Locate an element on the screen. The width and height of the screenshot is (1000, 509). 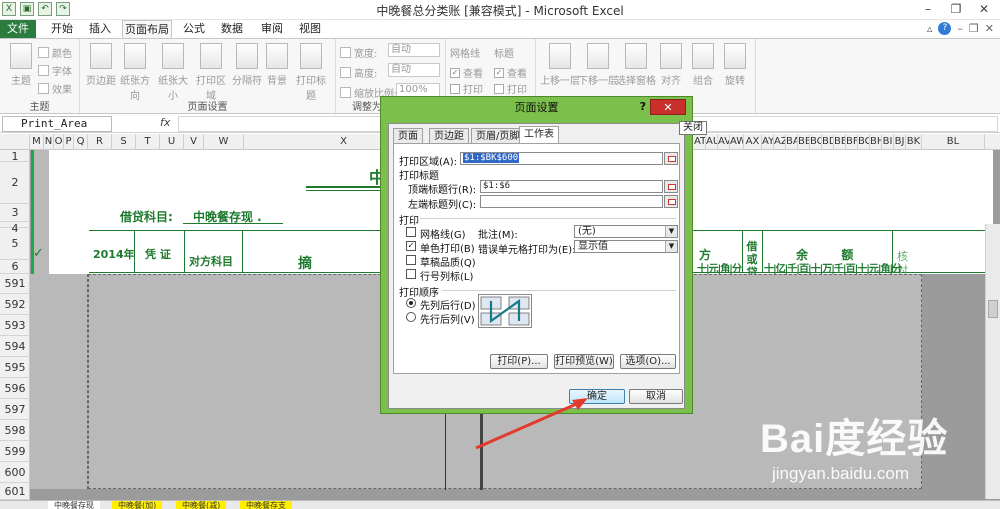
column-header: Q is located at coordinates (81, 142).